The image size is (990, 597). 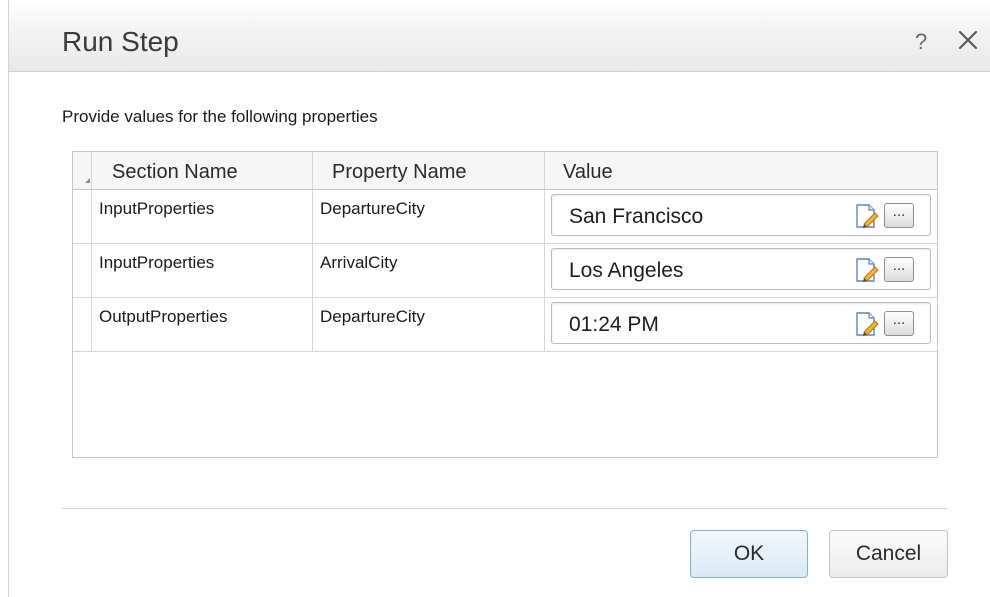 I want to click on value-text: Los Angeles, so click(x=626, y=270).